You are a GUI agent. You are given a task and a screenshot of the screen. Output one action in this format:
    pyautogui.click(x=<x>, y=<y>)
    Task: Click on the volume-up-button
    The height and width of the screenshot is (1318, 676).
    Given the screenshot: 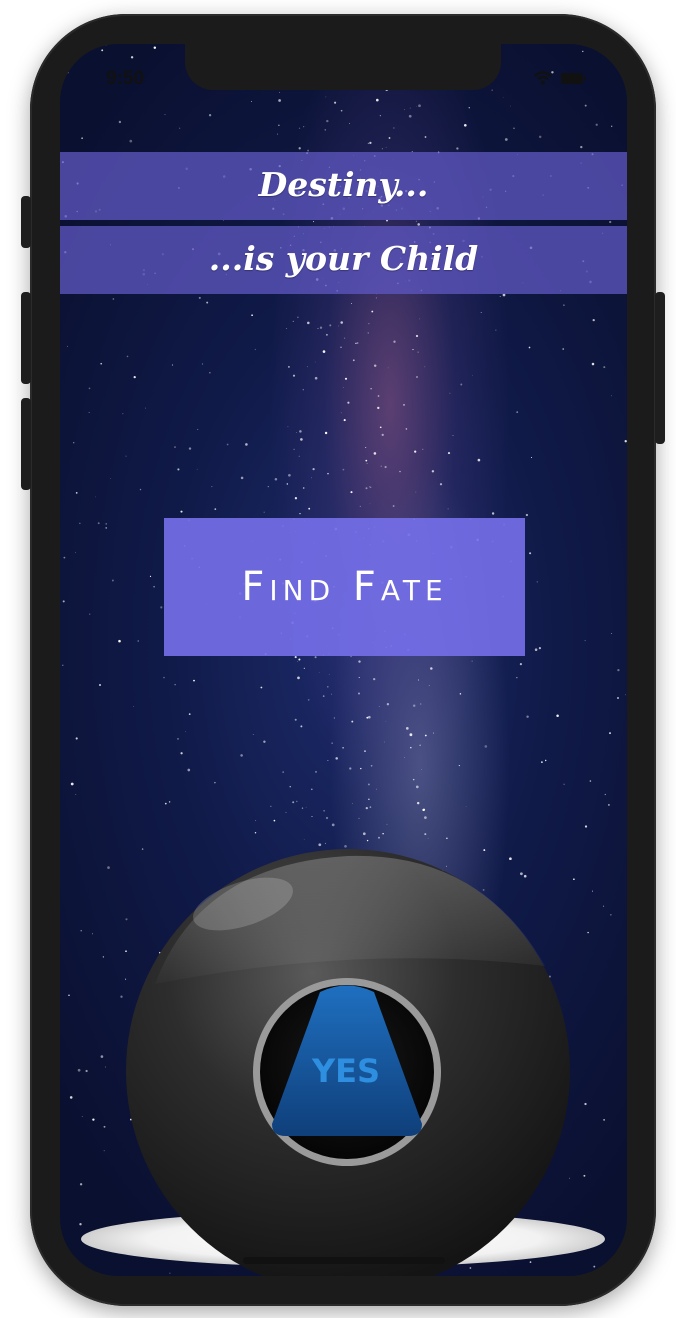 What is the action you would take?
    pyautogui.click(x=26, y=338)
    